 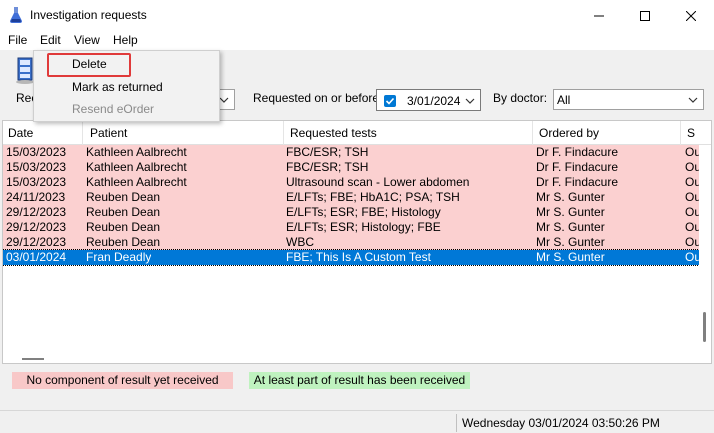 I want to click on cell-date: 03/01/2024, so click(x=36, y=257).